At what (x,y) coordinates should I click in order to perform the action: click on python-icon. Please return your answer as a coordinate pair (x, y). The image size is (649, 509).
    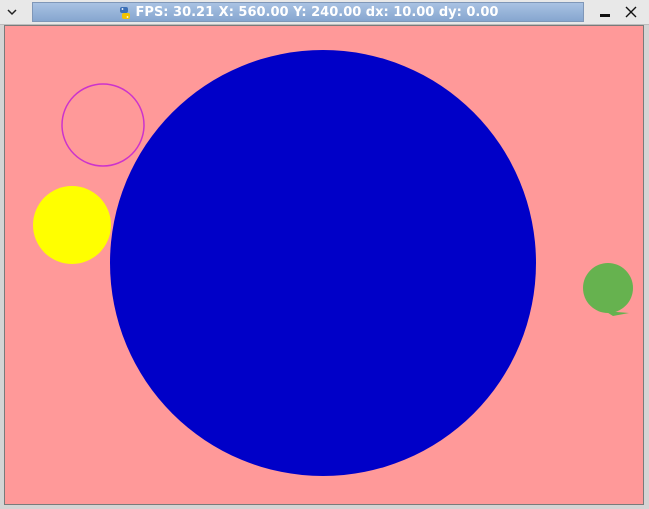
    Looking at the image, I should click on (125, 12).